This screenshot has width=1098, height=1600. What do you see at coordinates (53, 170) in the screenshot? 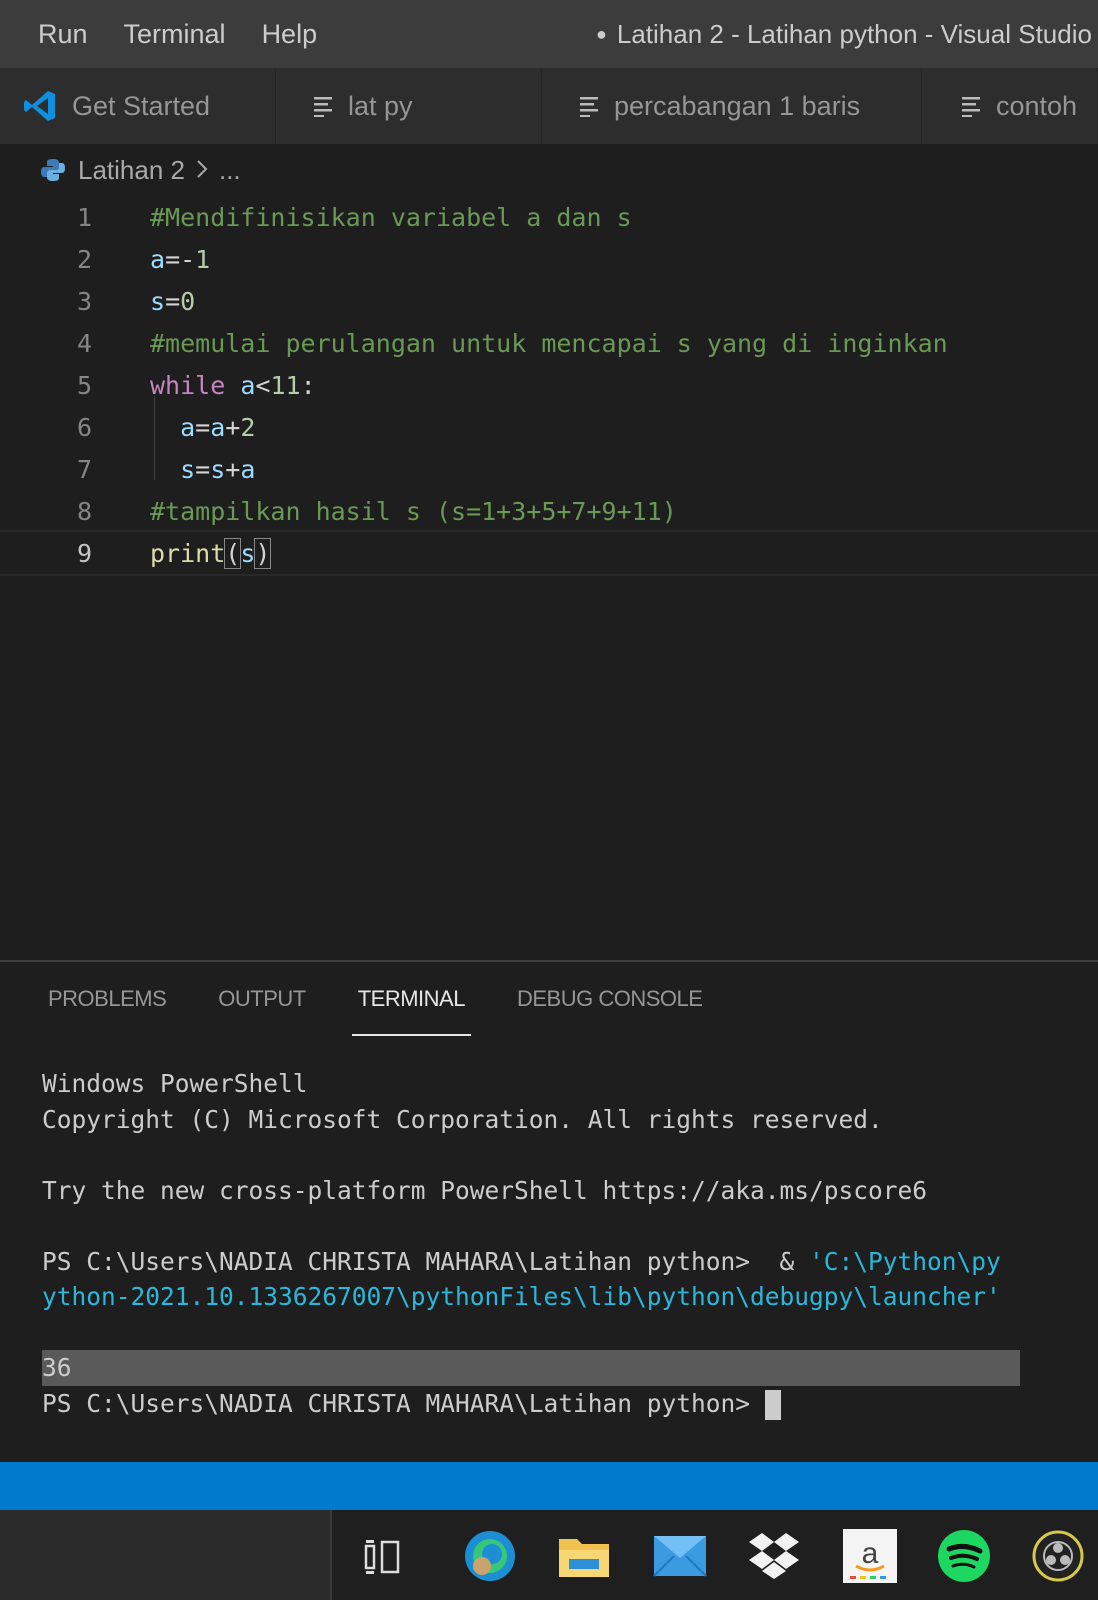
I see `python-file-icon` at bounding box center [53, 170].